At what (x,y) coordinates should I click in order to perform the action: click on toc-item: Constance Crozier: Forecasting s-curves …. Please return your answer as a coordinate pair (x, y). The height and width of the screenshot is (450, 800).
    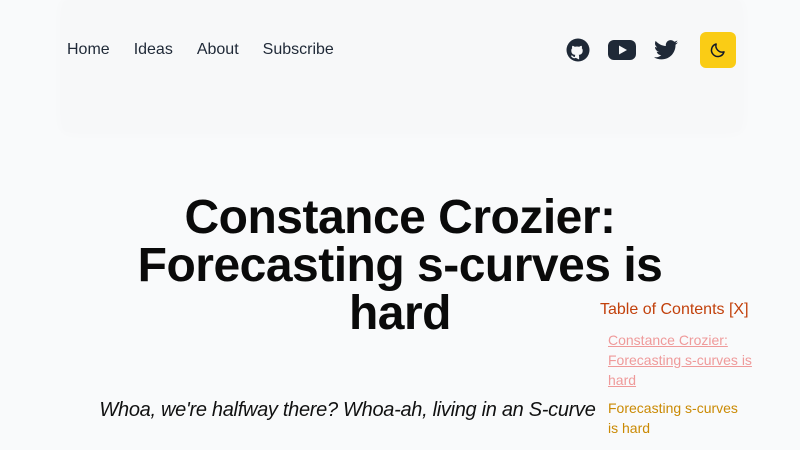
    Looking at the image, I should click on (683, 360).